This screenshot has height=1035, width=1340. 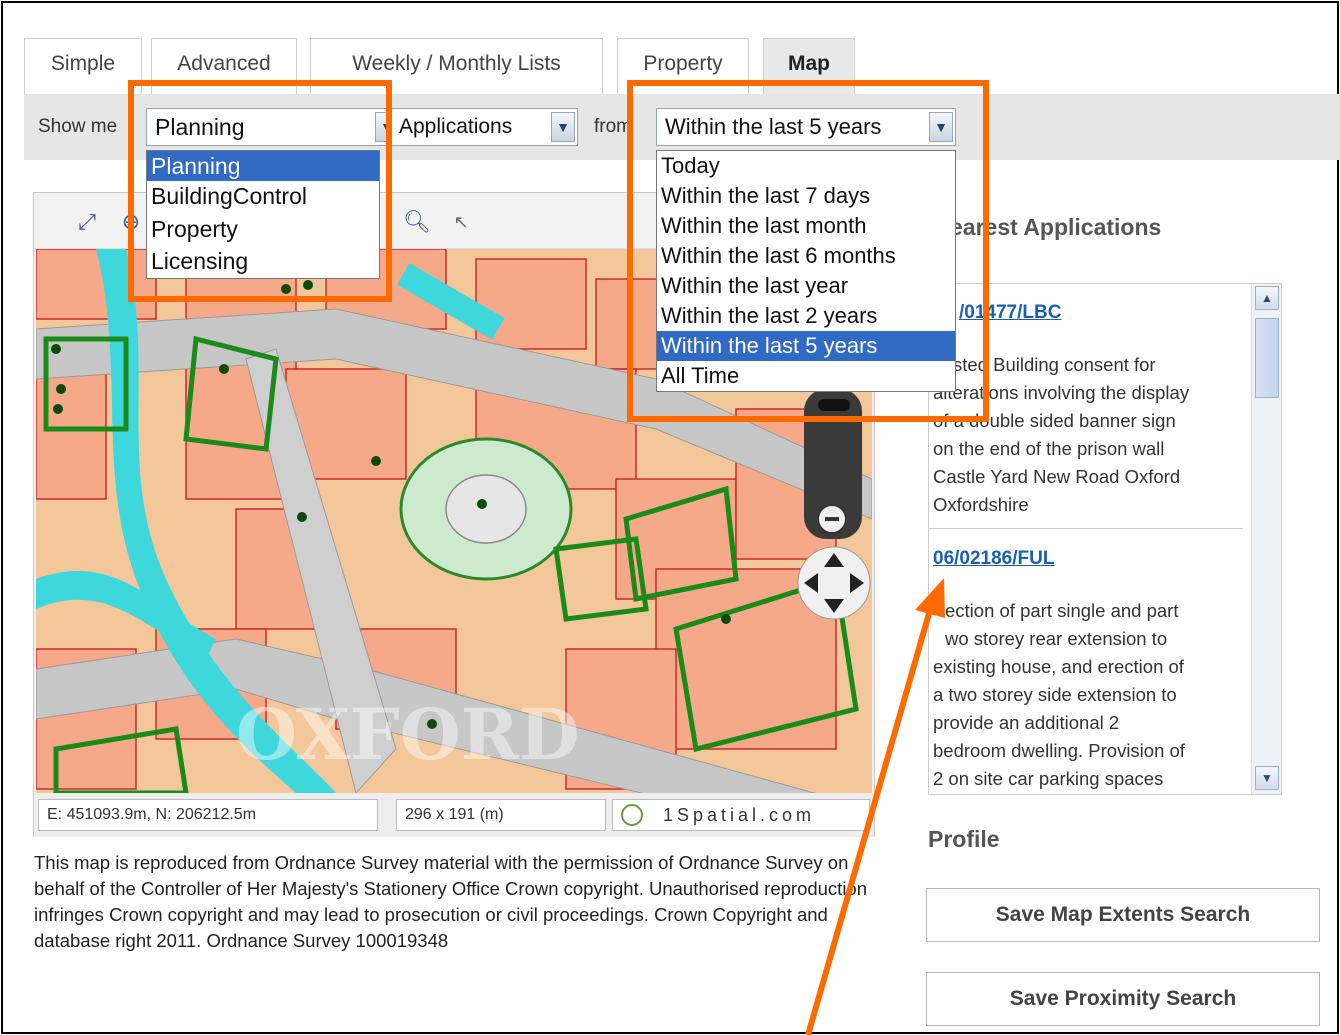 What do you see at coordinates (875, 806) in the screenshot?
I see `annotation-arrow` at bounding box center [875, 806].